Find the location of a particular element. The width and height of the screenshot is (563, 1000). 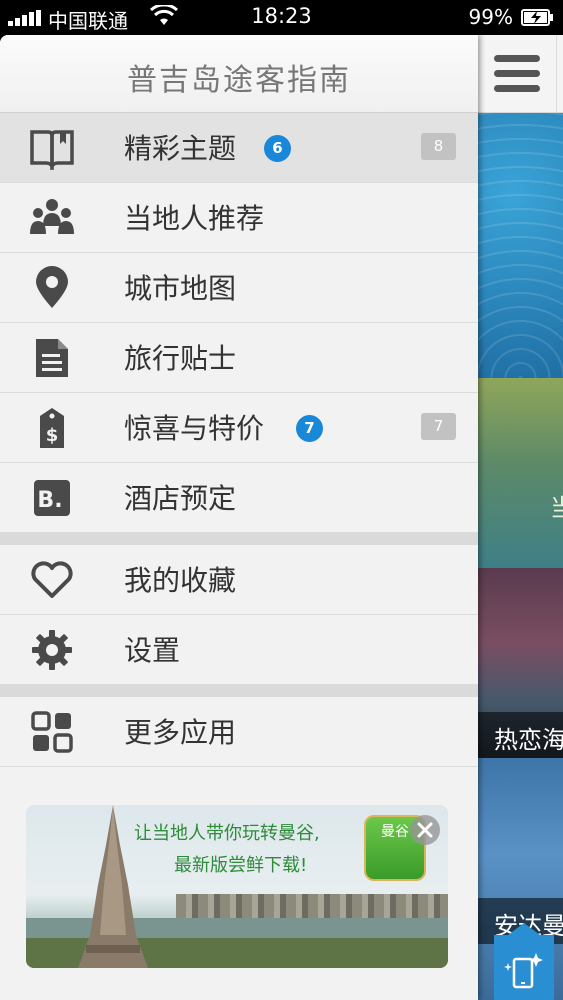

content-tile is located at coordinates (520, 245).